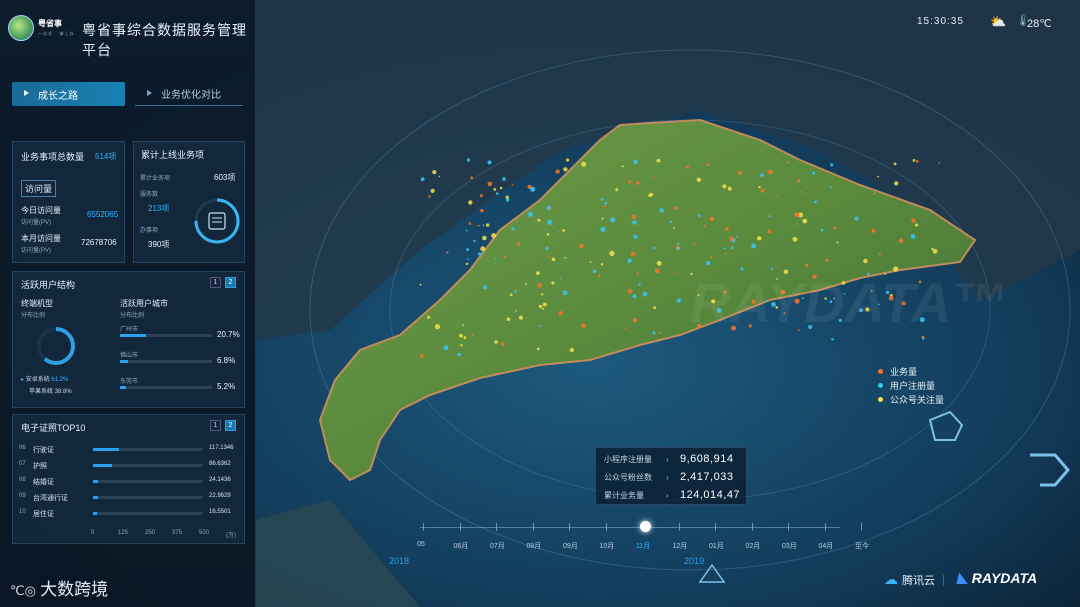 This screenshot has height=607, width=1080. What do you see at coordinates (826, 546) in the screenshot?
I see `timeline-month: 04月` at bounding box center [826, 546].